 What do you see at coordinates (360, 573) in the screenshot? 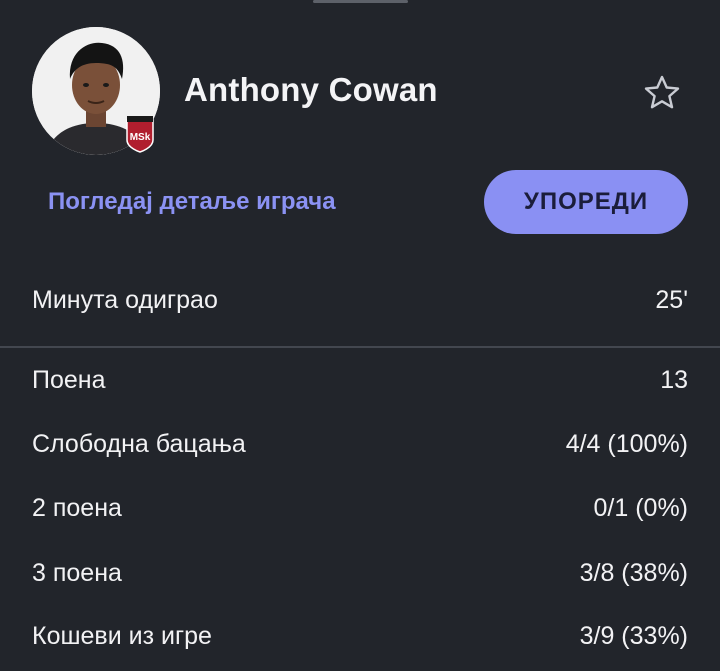
I see `stat-row: 3 поена 3/8 (38%)` at bounding box center [360, 573].